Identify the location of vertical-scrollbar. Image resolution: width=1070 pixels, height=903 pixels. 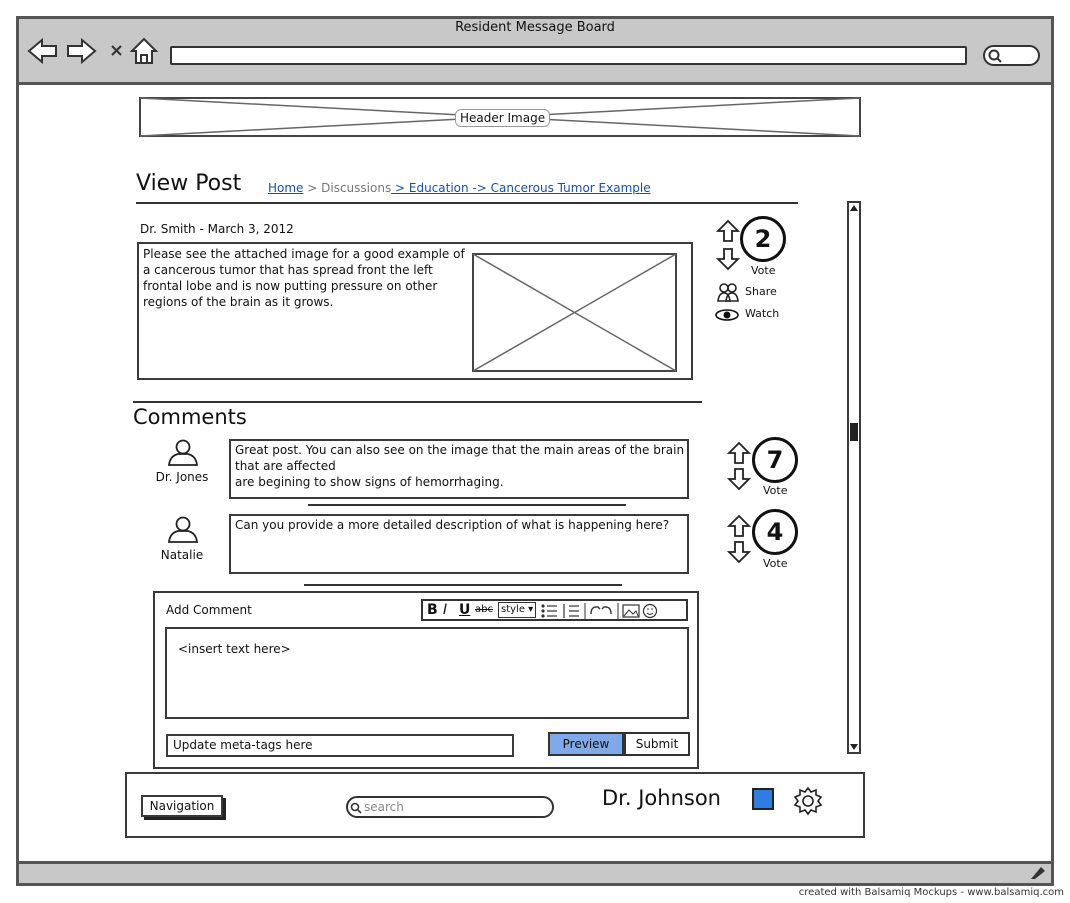
(854, 477).